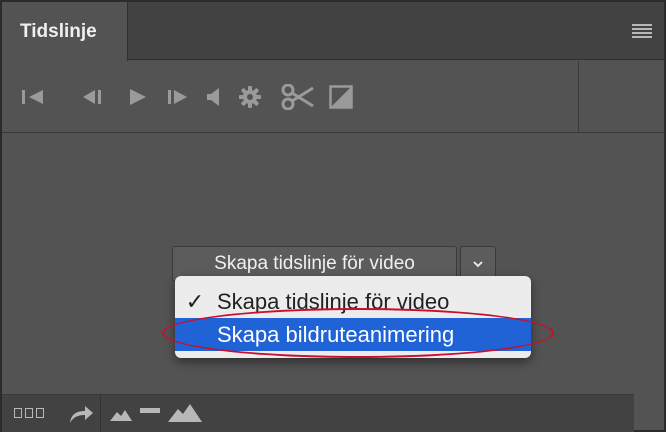  Describe the element at coordinates (341, 97) in the screenshot. I see `transition-icon` at that location.